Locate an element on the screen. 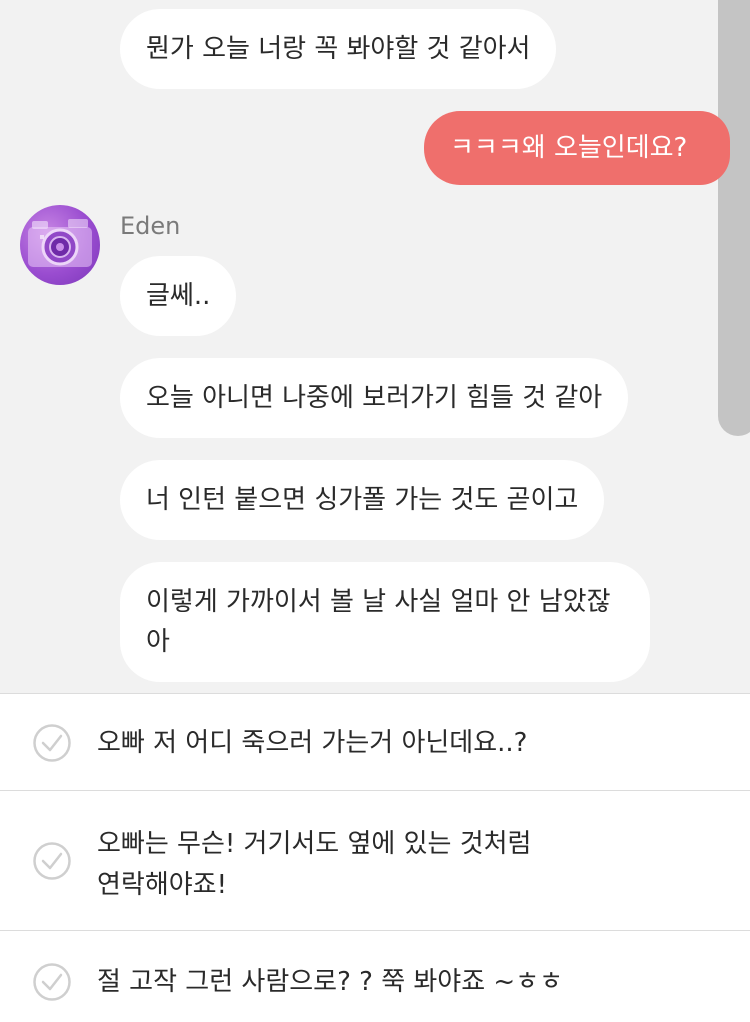  scrollbar is located at coordinates (734, 218).